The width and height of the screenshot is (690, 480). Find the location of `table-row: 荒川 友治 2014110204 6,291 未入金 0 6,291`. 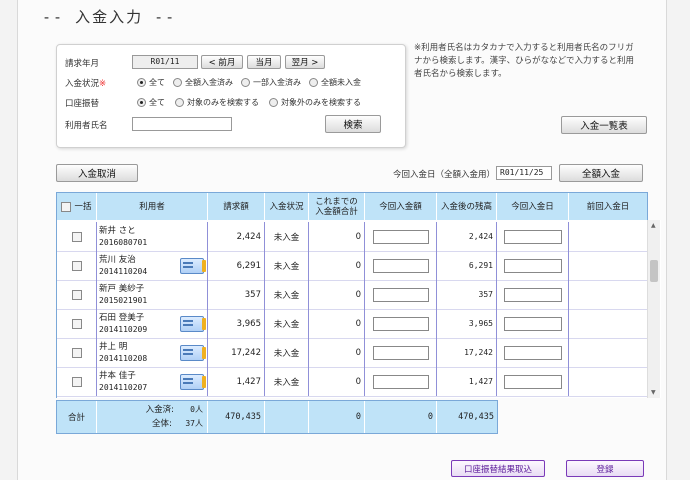

table-row: 荒川 友治 2014110204 6,291 未入金 0 6,291 is located at coordinates (352, 266).